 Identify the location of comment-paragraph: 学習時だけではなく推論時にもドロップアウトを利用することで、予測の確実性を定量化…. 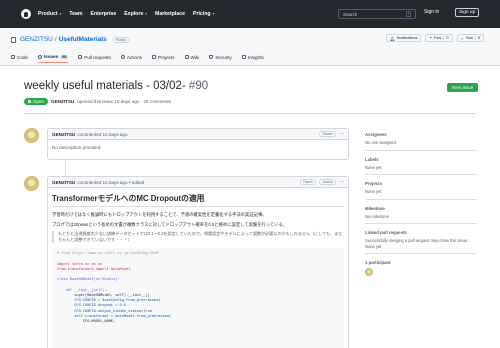
(159, 214).